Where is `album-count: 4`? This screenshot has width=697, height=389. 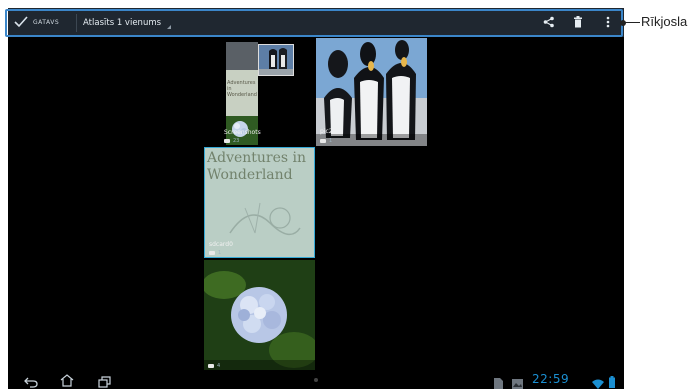 album-count: 4 is located at coordinates (214, 366).